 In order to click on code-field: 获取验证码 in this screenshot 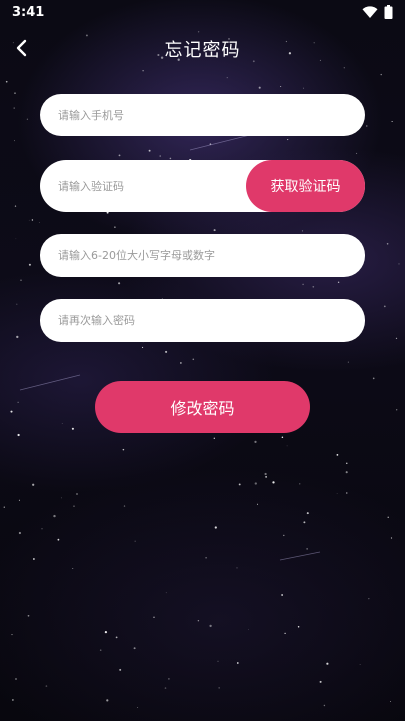, I will do `click(202, 186)`.